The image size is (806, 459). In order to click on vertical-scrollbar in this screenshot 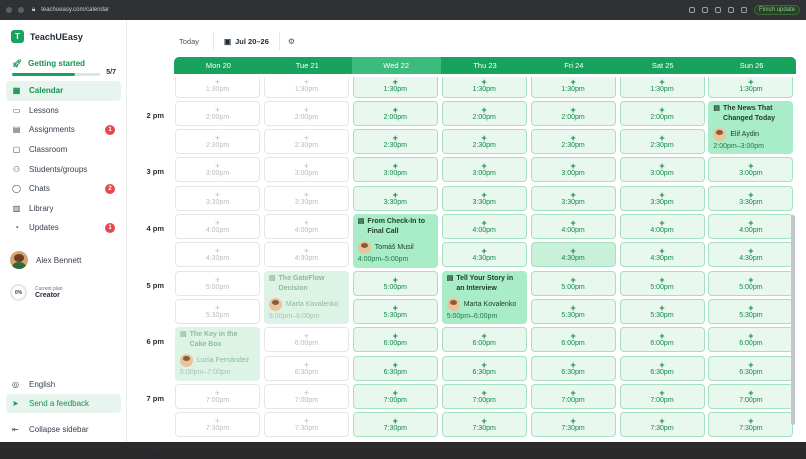, I will do `click(793, 320)`.